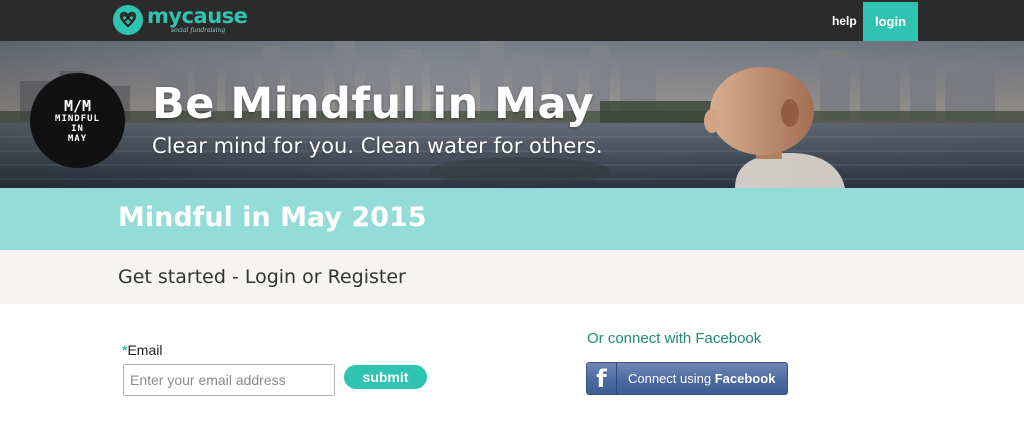 The height and width of the screenshot is (430, 1024). I want to click on facebook-button-prefix: Connect using, so click(671, 378).